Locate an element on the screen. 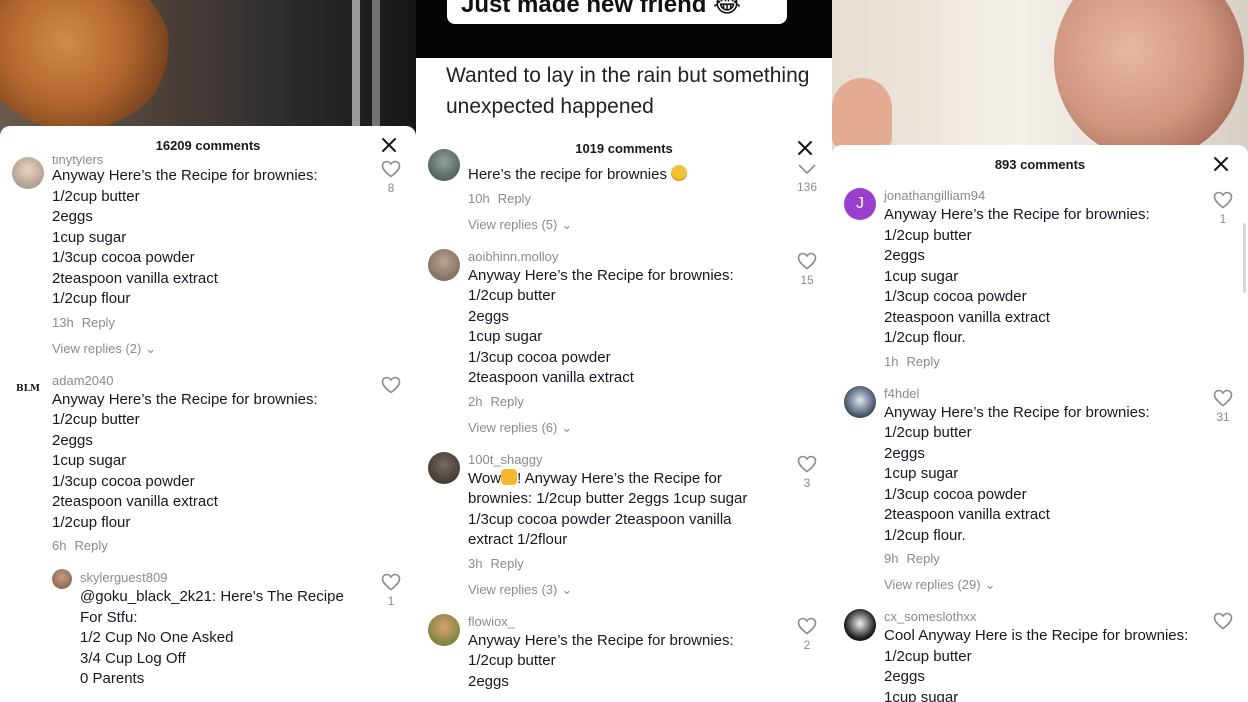  nerd-emoji-icon is located at coordinates (679, 173).